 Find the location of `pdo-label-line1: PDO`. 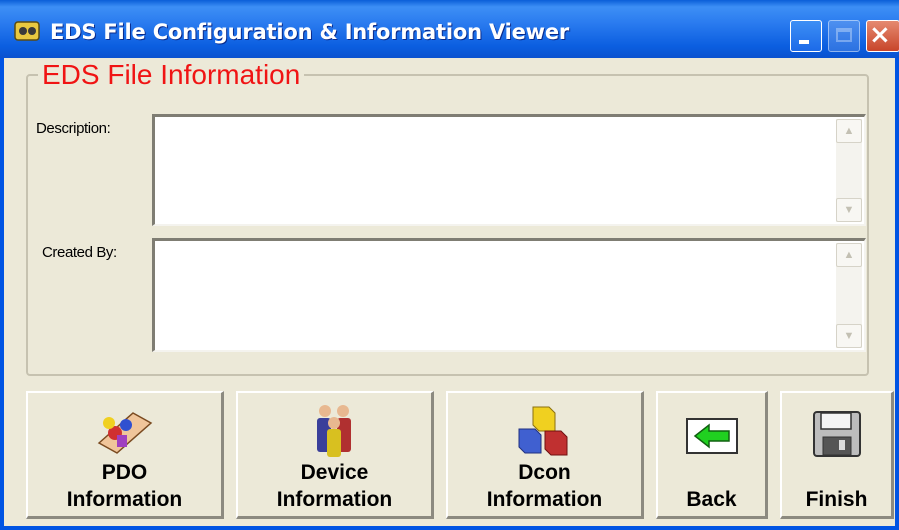

pdo-label-line1: PDO is located at coordinates (124, 472).